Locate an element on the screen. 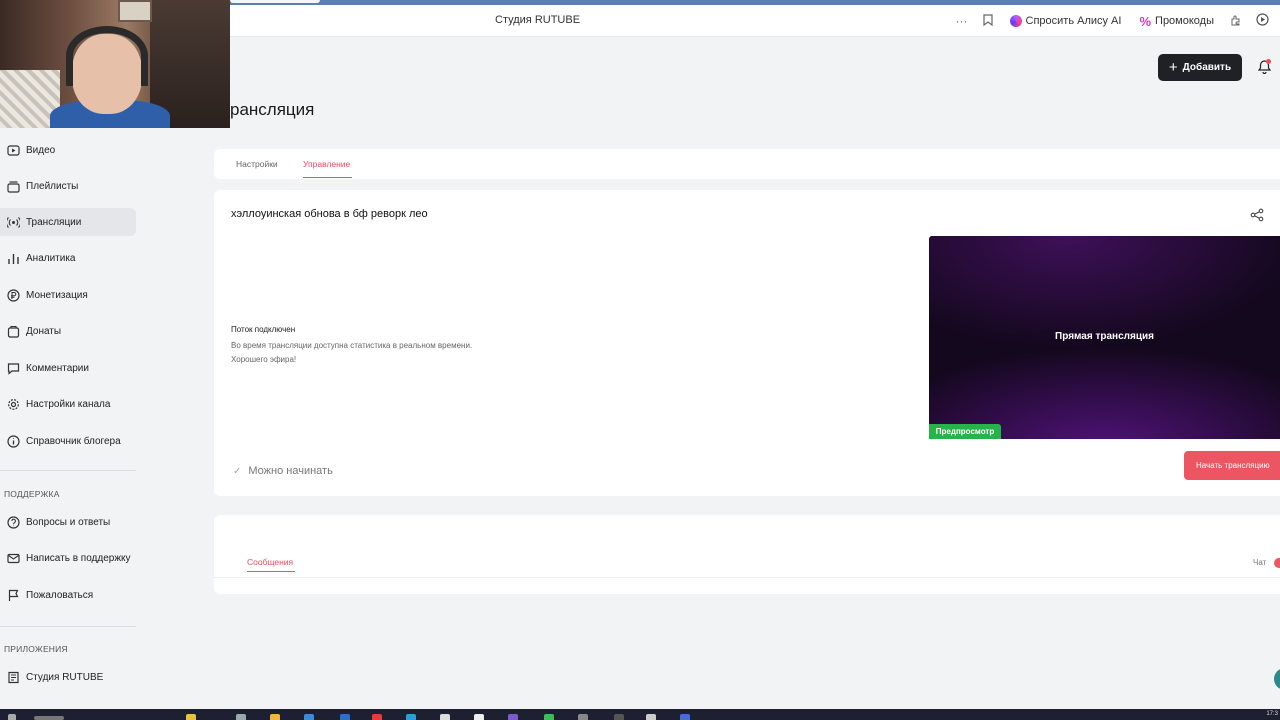  browser-toolbar-actions: ··· Спросить Алису AI % Промокоды is located at coordinates (1112, 21).